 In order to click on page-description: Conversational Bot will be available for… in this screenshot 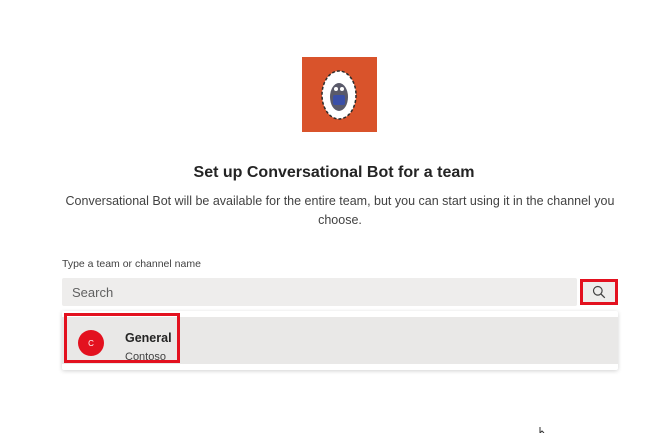, I will do `click(340, 210)`.